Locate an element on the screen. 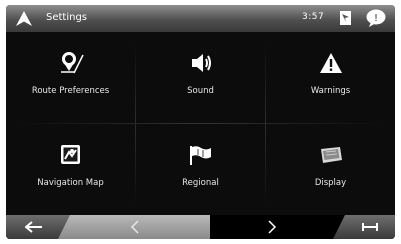 The image size is (401, 244). warnings-label: Warnings is located at coordinates (330, 91).